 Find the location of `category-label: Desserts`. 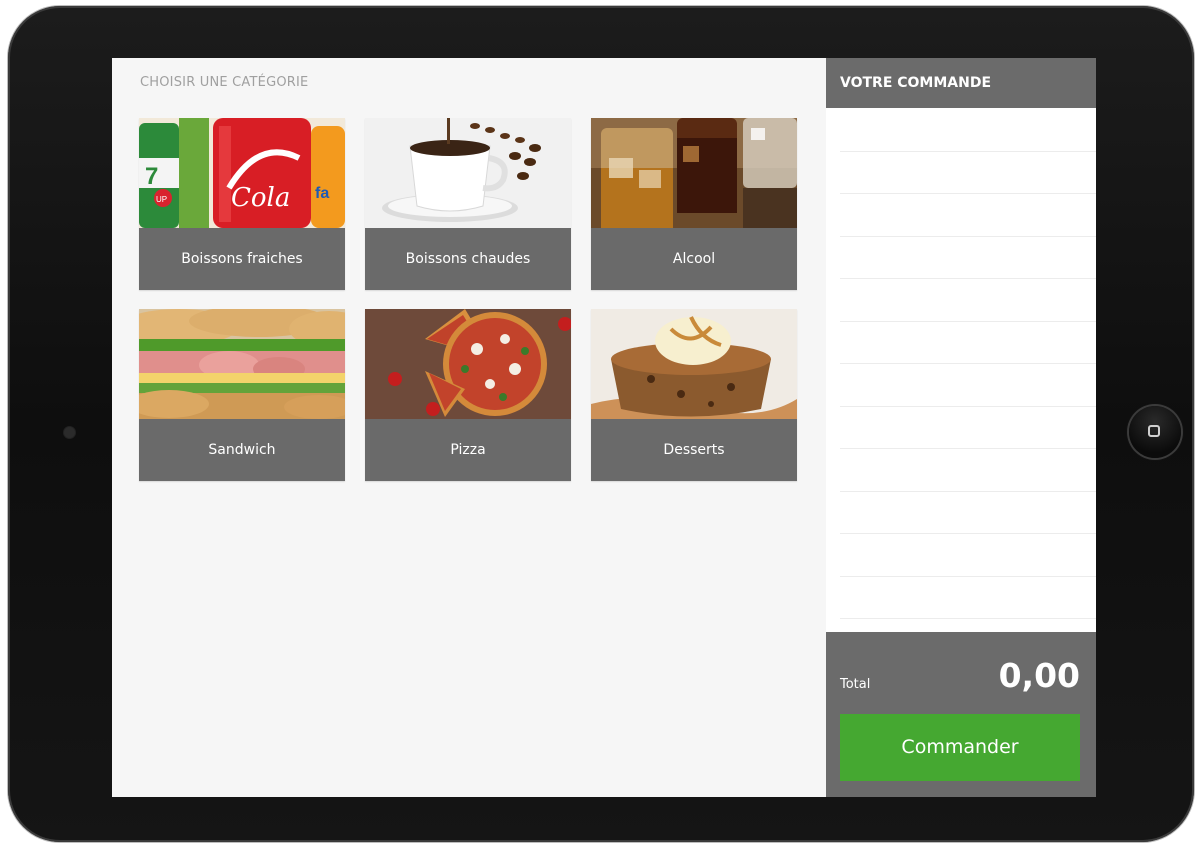

category-label: Desserts is located at coordinates (694, 450).